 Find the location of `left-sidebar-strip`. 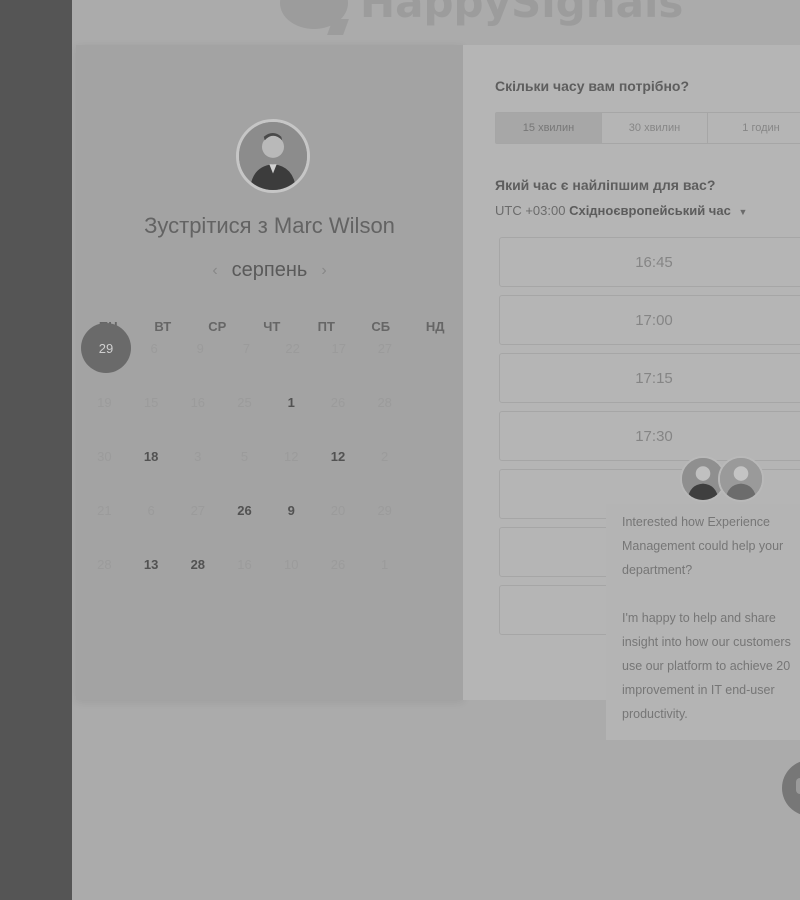

left-sidebar-strip is located at coordinates (36, 450).